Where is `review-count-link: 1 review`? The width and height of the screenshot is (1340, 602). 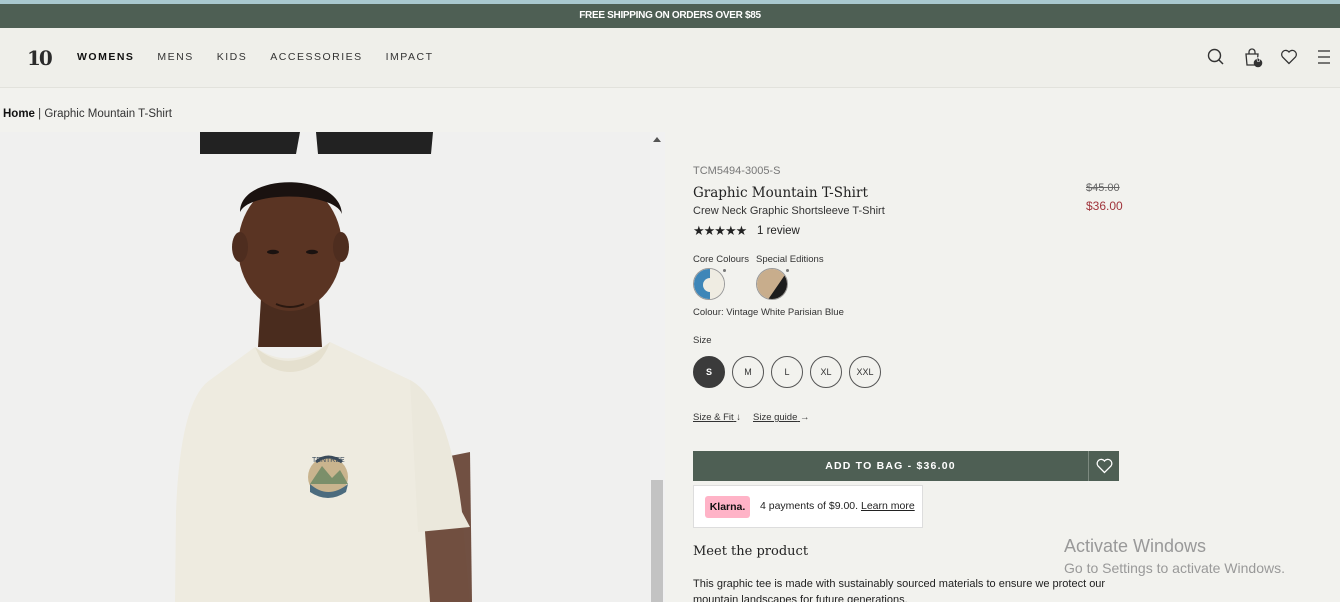 review-count-link: 1 review is located at coordinates (778, 231).